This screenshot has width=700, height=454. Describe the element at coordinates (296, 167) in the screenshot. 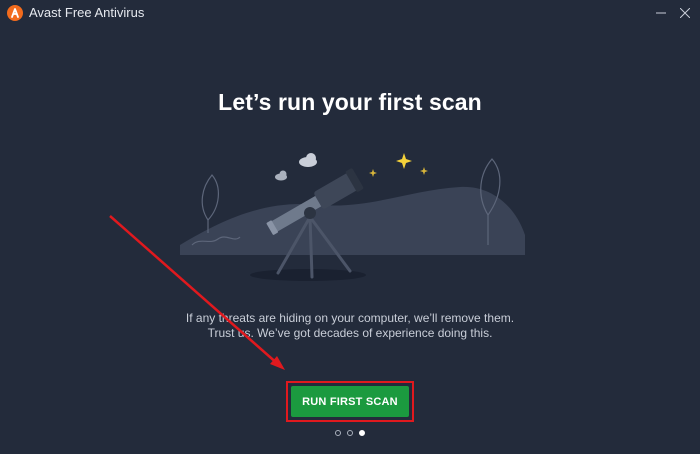

I see `cloud-icon` at that location.